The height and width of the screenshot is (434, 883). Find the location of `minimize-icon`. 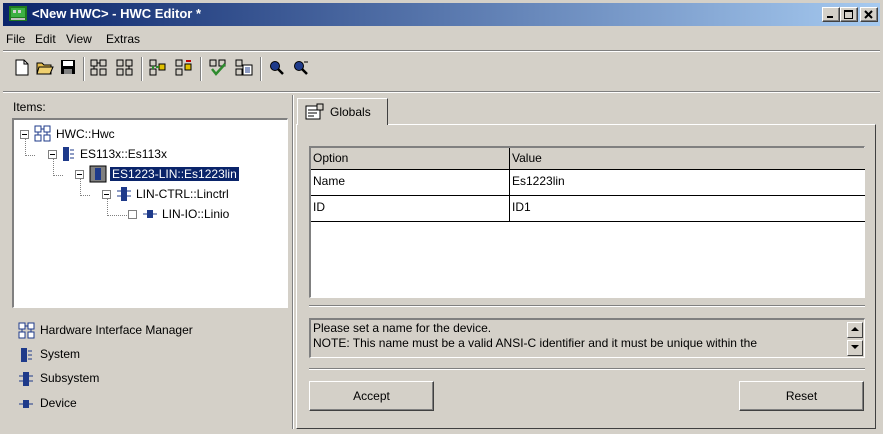

minimize-icon is located at coordinates (830, 17).